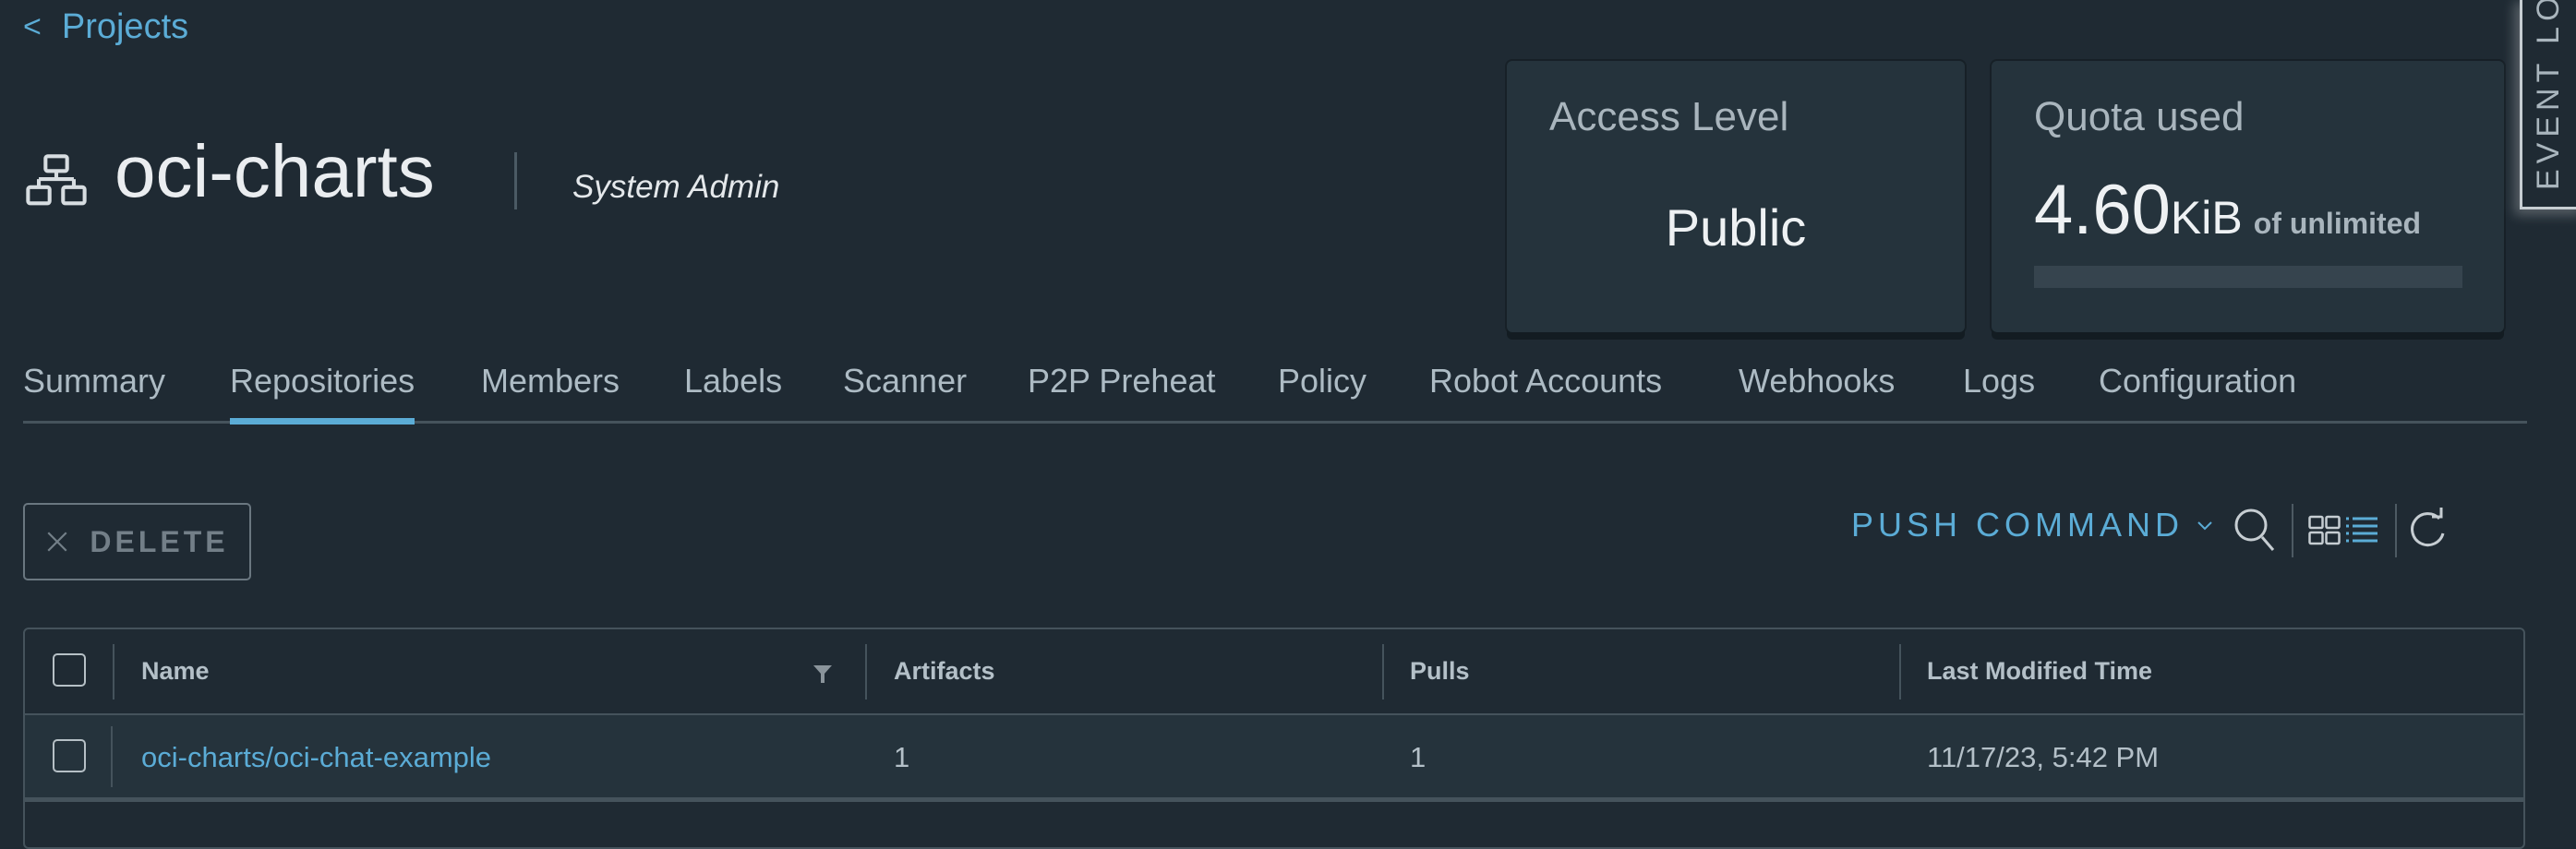 This screenshot has height=849, width=2576. I want to click on chevron-left-icon: <, so click(32, 26).